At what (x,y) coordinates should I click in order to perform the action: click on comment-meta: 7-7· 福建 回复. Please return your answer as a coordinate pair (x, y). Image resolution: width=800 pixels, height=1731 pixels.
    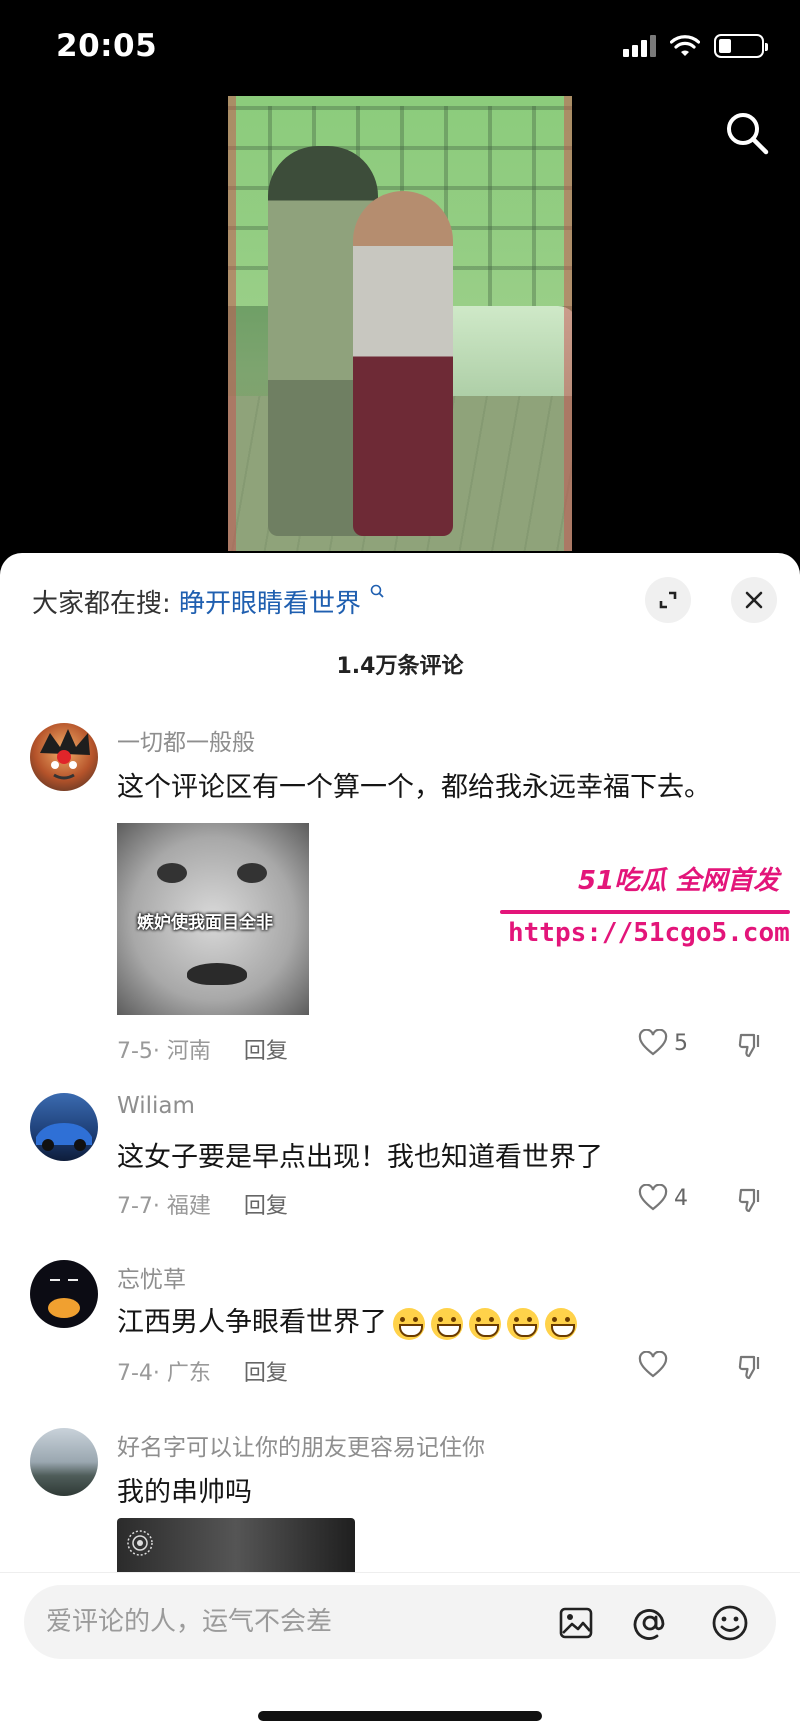
    Looking at the image, I should click on (202, 1204).